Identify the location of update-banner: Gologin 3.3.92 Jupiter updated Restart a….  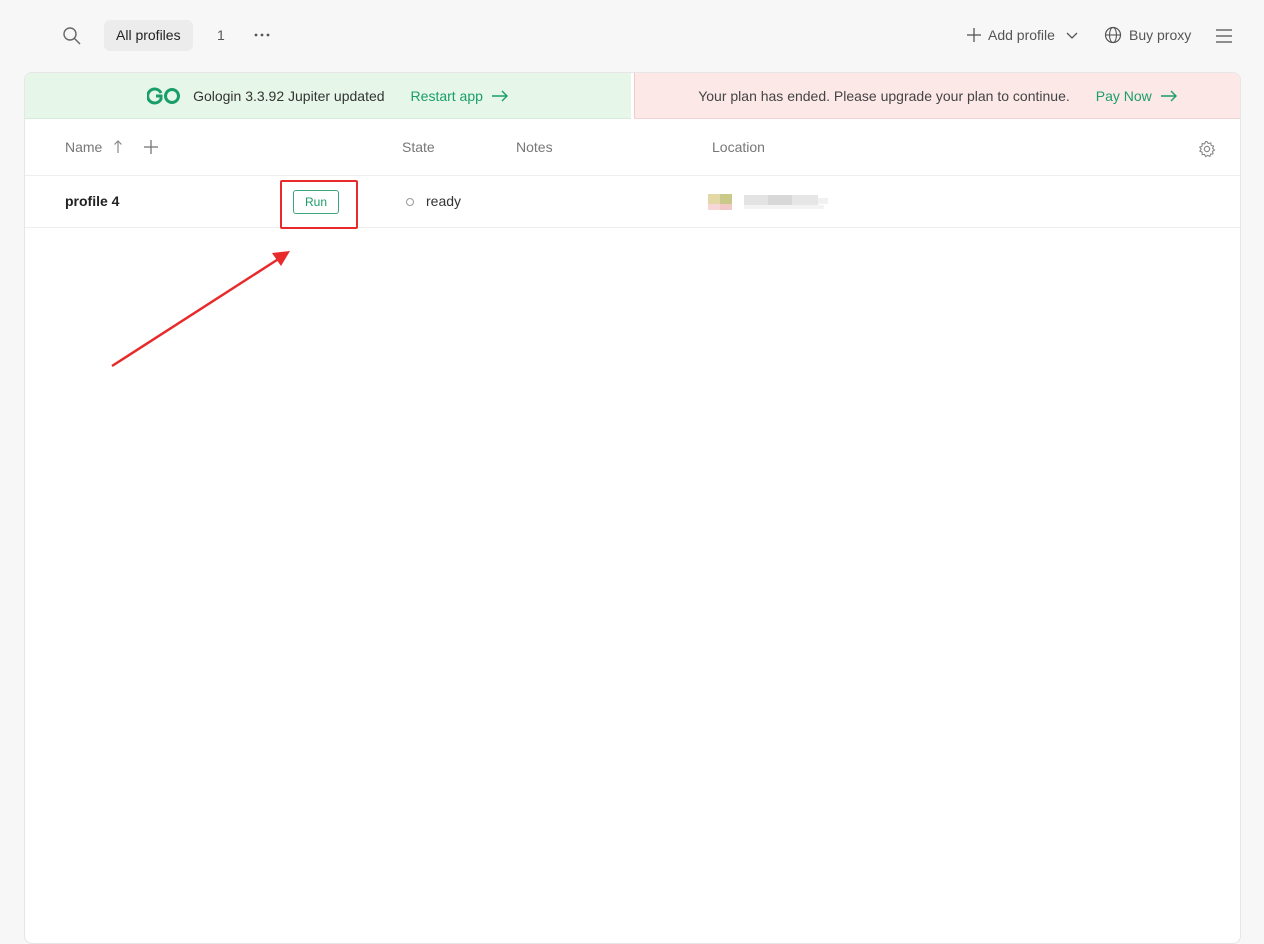
(328, 96).